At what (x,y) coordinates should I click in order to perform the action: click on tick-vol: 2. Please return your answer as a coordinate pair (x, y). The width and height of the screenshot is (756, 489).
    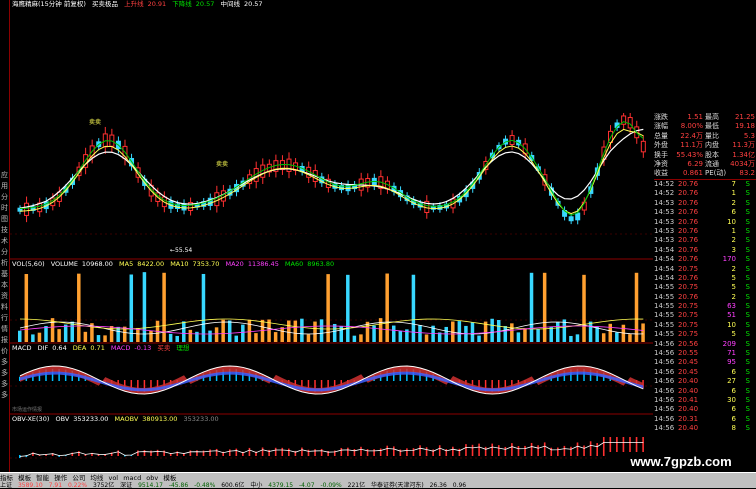
    Looking at the image, I should click on (733, 202).